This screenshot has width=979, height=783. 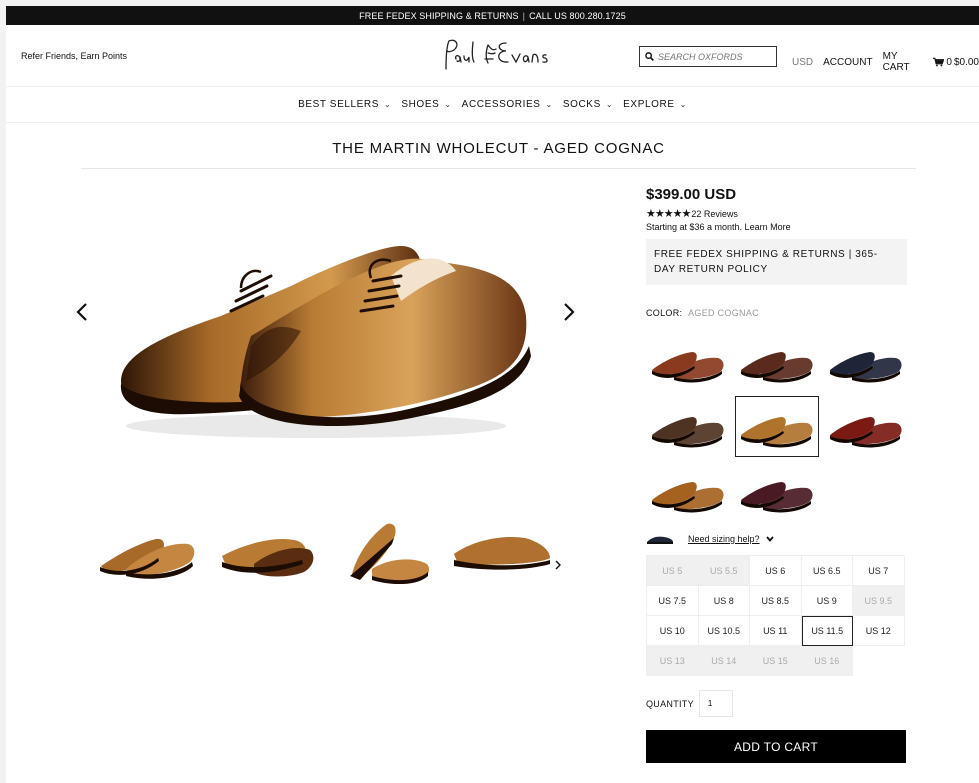 What do you see at coordinates (316, 333) in the screenshot?
I see `main-product-image` at bounding box center [316, 333].